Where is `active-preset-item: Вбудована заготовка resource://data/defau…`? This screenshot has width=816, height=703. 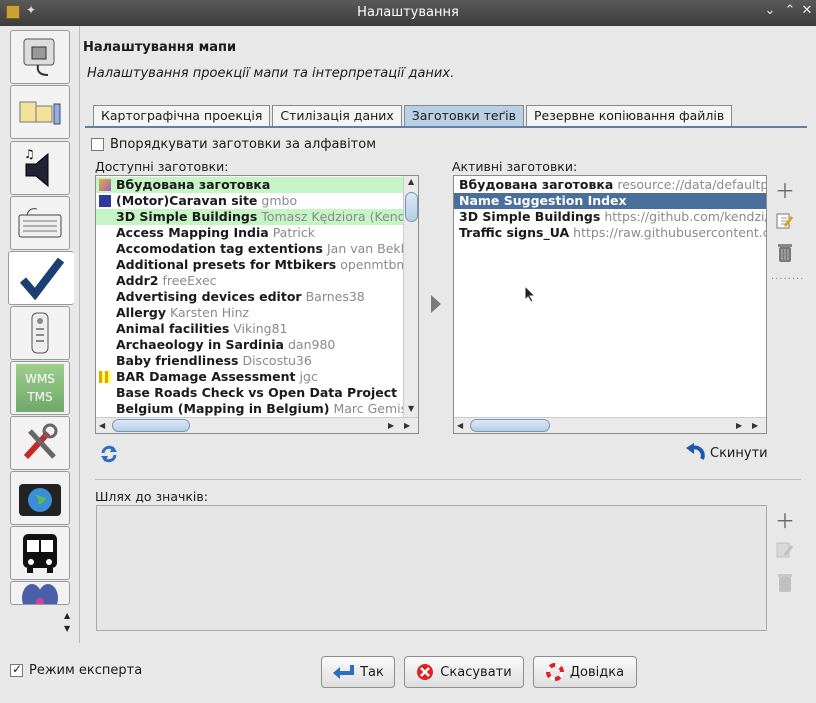 active-preset-item: Вбудована заготовка resource://data/defau… is located at coordinates (610, 185).